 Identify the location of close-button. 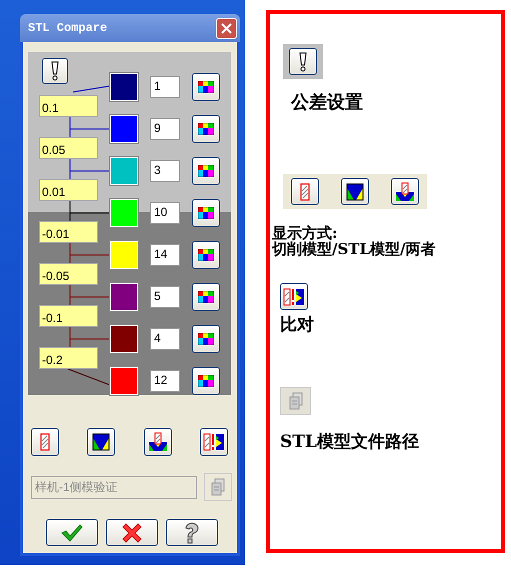
(226, 28).